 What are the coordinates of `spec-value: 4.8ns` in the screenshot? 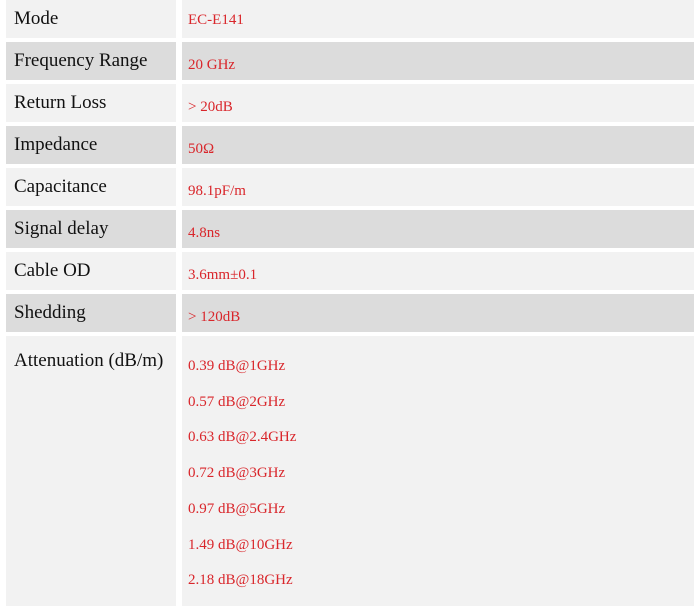 It's located at (438, 229).